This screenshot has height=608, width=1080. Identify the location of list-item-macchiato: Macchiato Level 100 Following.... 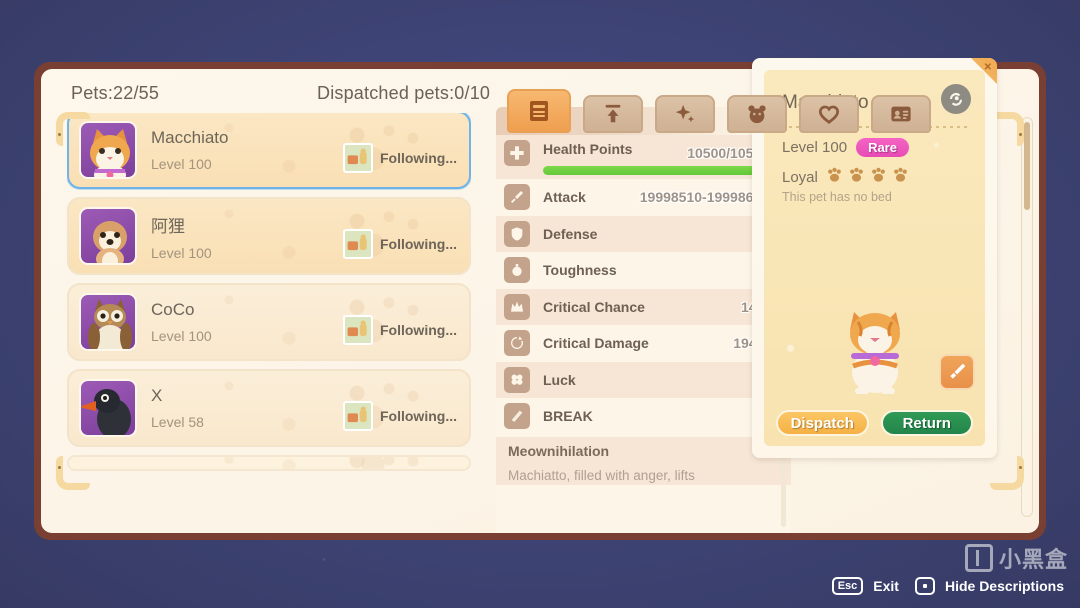
(269, 151).